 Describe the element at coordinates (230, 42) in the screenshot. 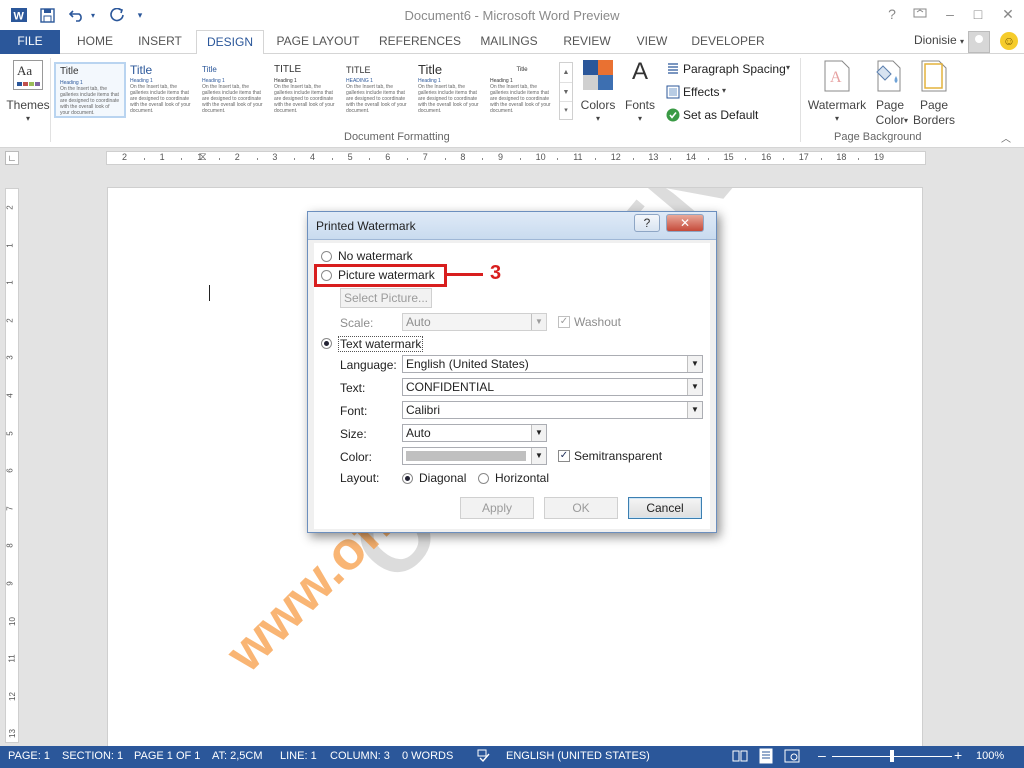

I see `tab-design: DESIGN` at that location.